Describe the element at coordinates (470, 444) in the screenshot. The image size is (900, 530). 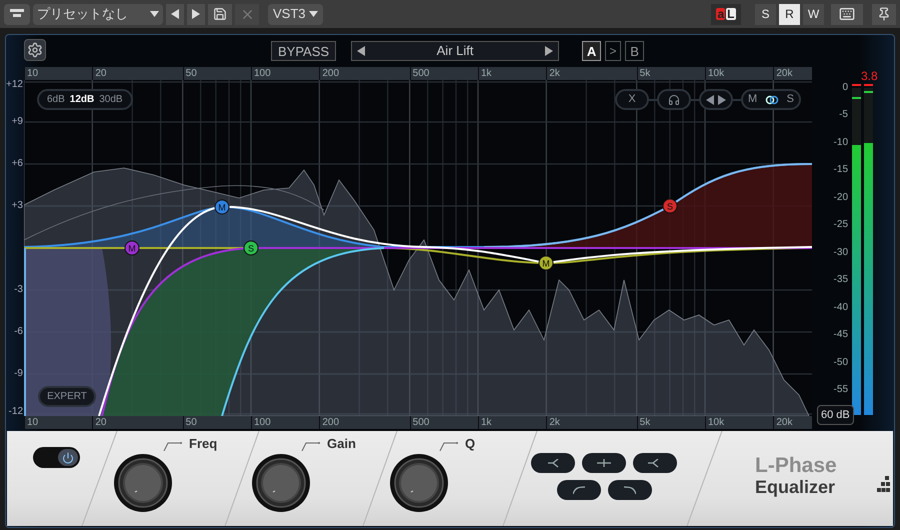
I see `knob-label: Q` at that location.